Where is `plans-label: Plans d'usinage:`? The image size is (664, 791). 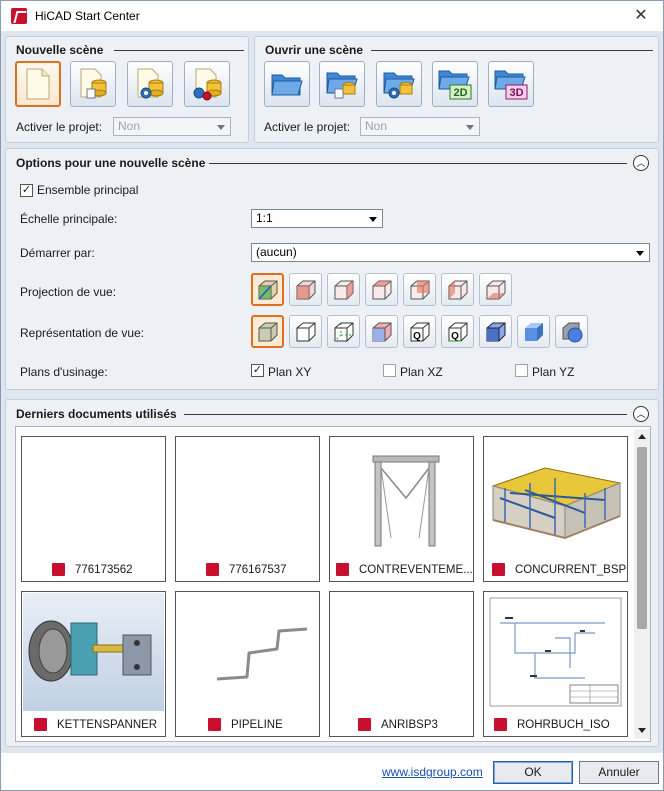 plans-label: Plans d'usinage: is located at coordinates (64, 372).